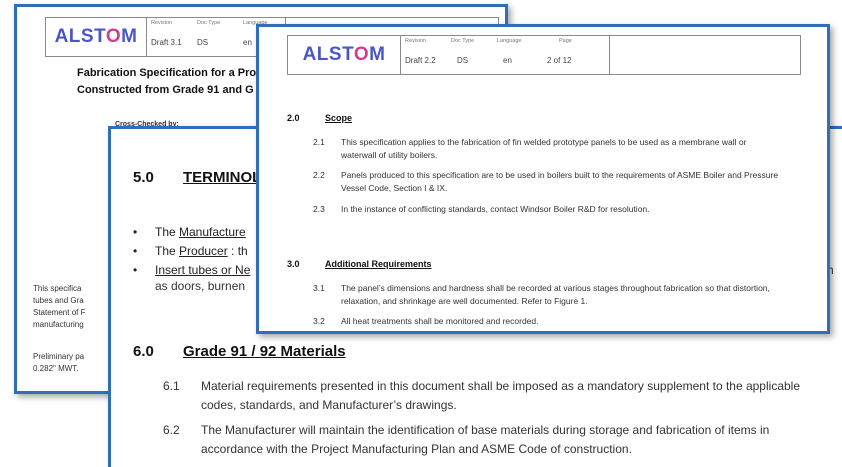  Describe the element at coordinates (166, 42) in the screenshot. I see `revision-value: Draft 3.1` at that location.